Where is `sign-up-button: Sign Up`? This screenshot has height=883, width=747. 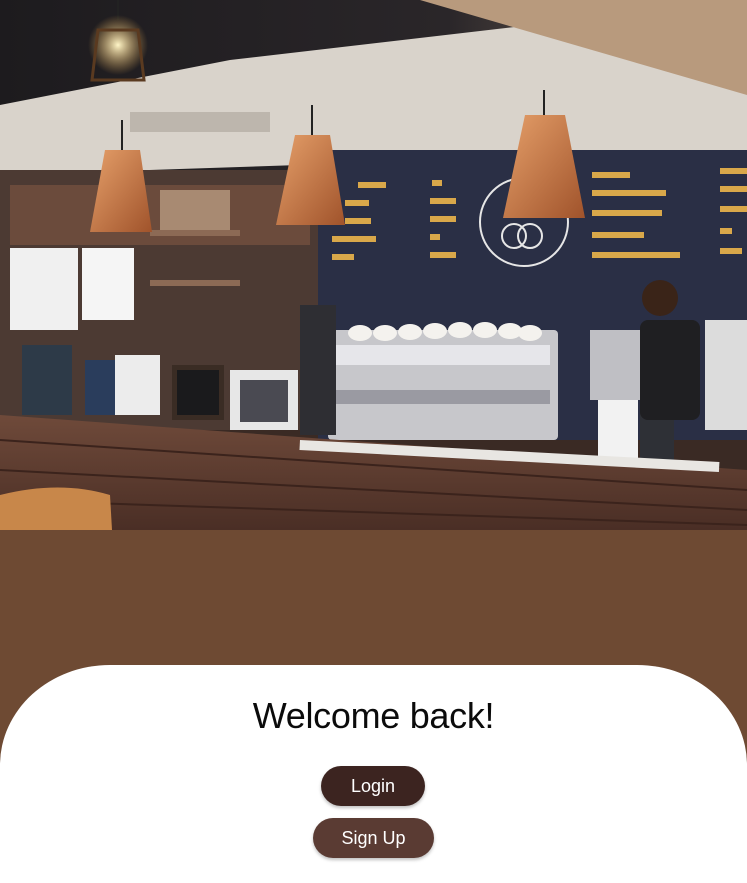
sign-up-button: Sign Up is located at coordinates (373, 838).